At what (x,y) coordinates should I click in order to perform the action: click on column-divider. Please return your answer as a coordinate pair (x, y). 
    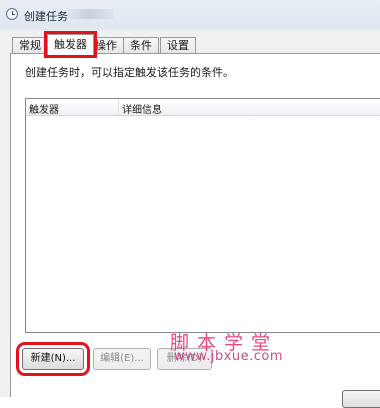
    Looking at the image, I should click on (118, 107).